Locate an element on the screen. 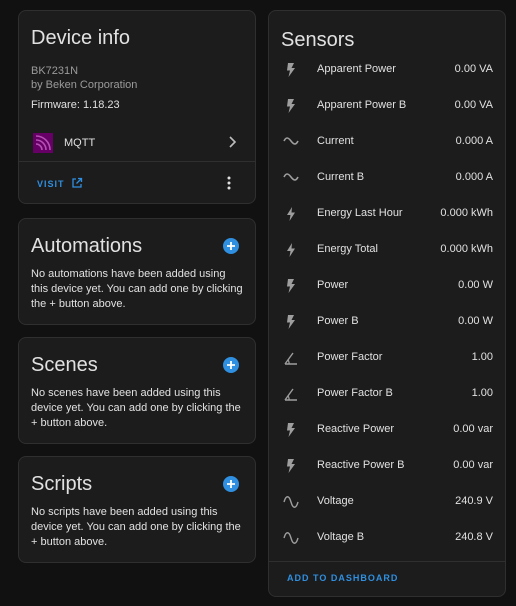 Image resolution: width=516 pixels, height=606 pixels. sensor-row: Voltage B 240.8 V is located at coordinates (387, 539).